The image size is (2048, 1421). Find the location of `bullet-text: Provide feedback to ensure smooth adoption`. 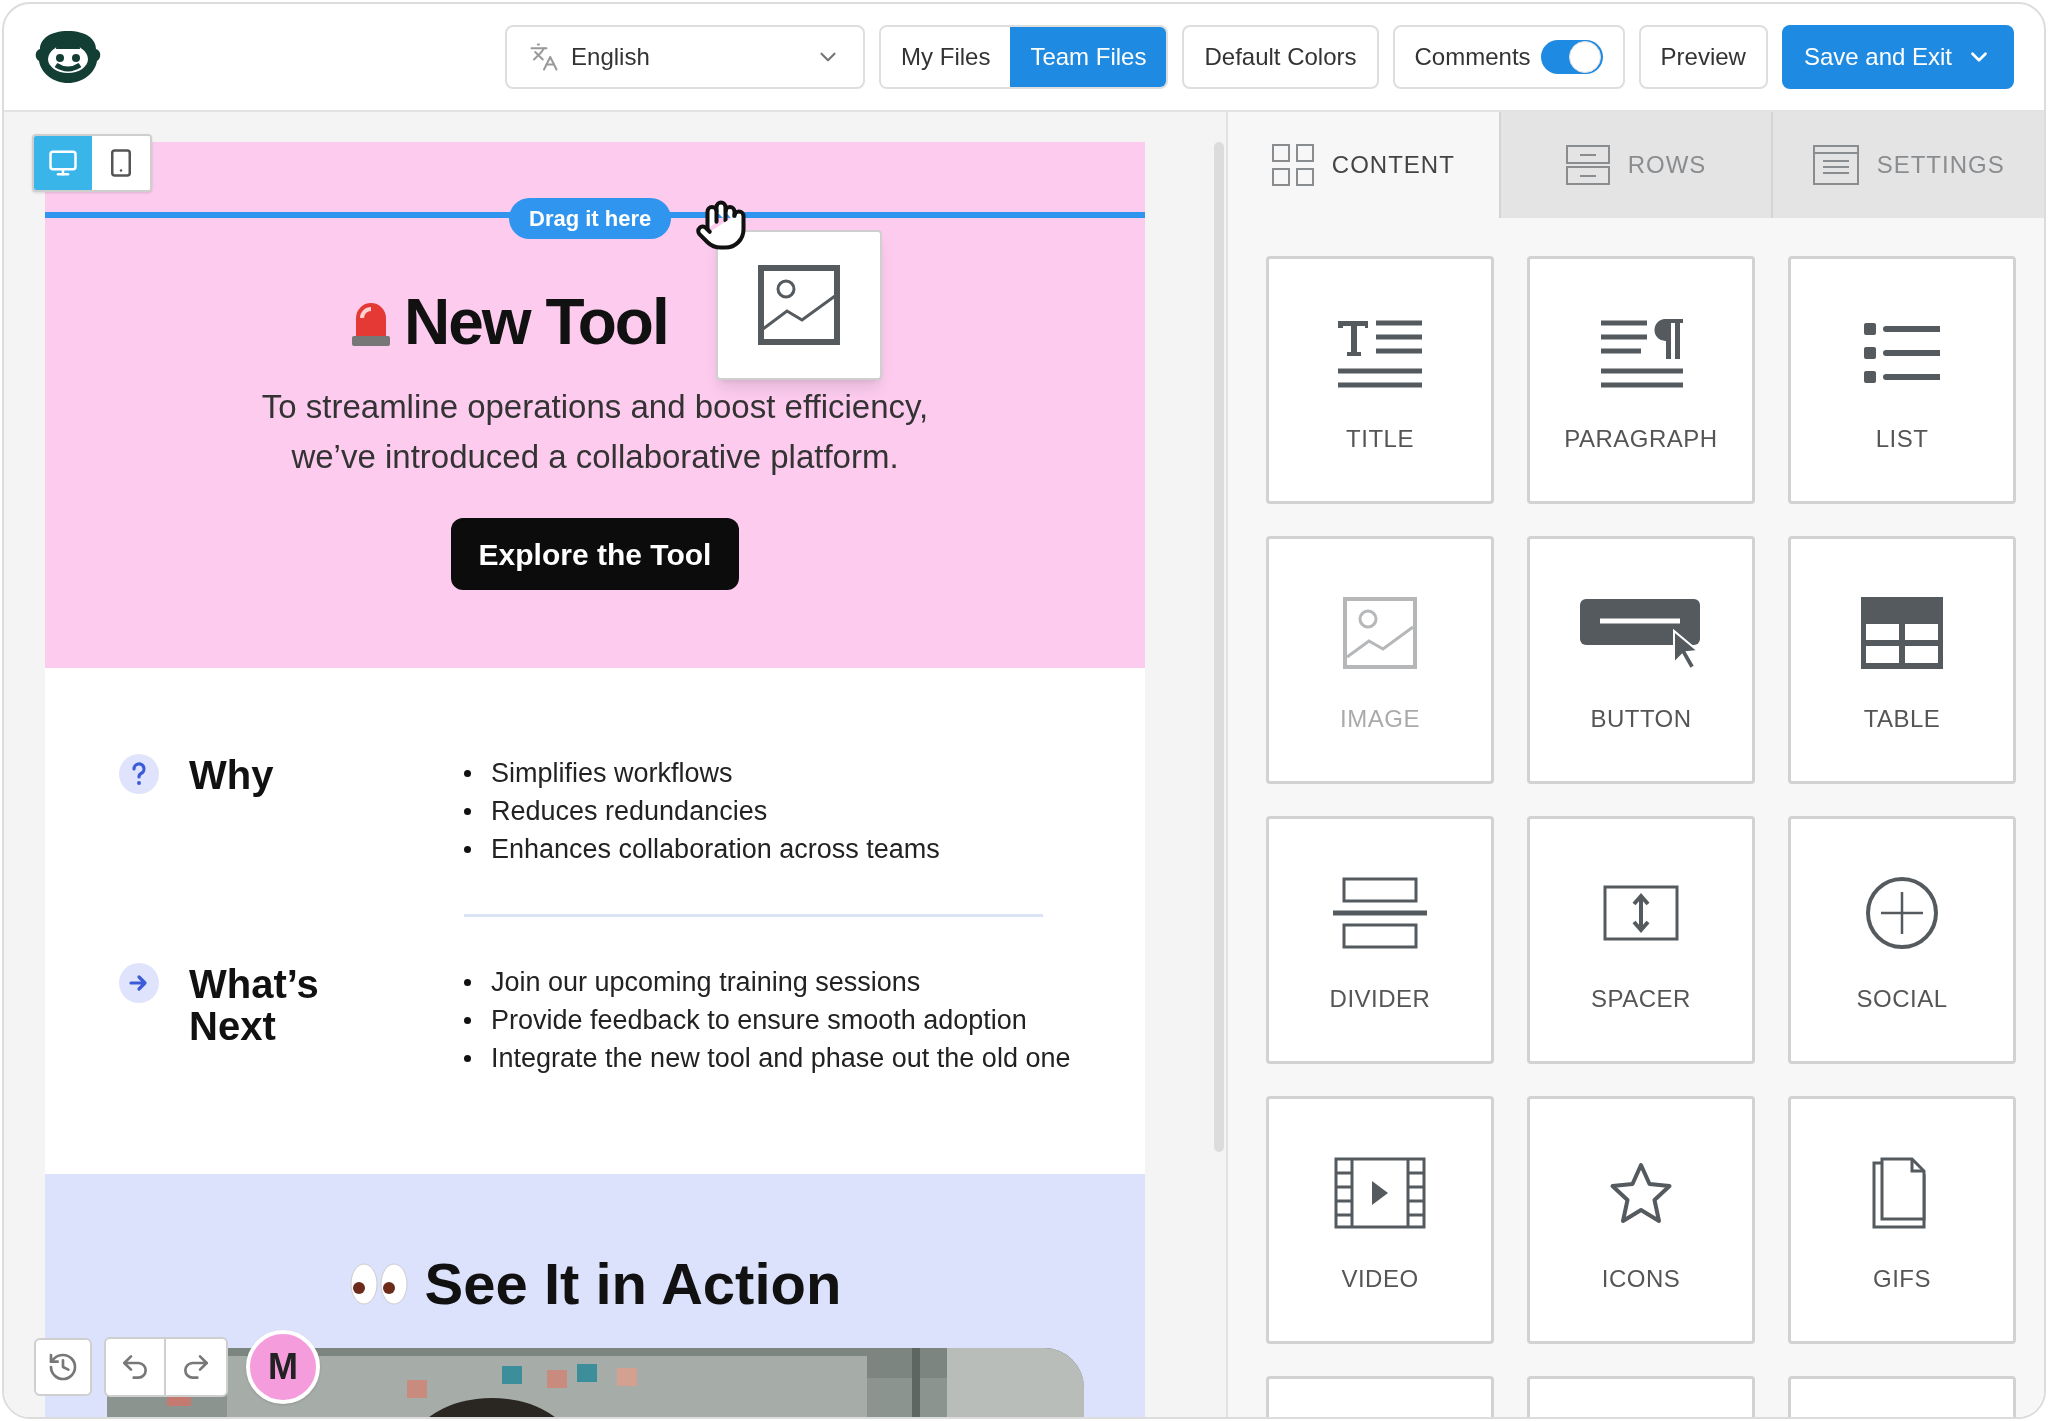

bullet-text: Provide feedback to ensure smooth adoption is located at coordinates (759, 1020).